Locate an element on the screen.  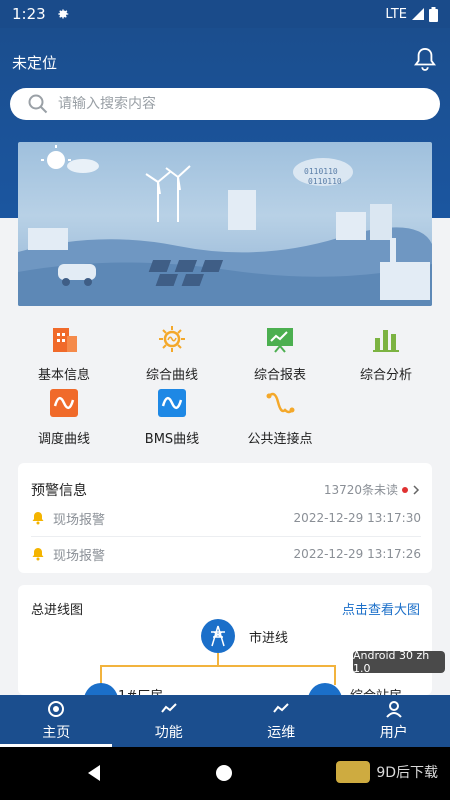
grid-item-label: 综合报表 is located at coordinates (279, 375).